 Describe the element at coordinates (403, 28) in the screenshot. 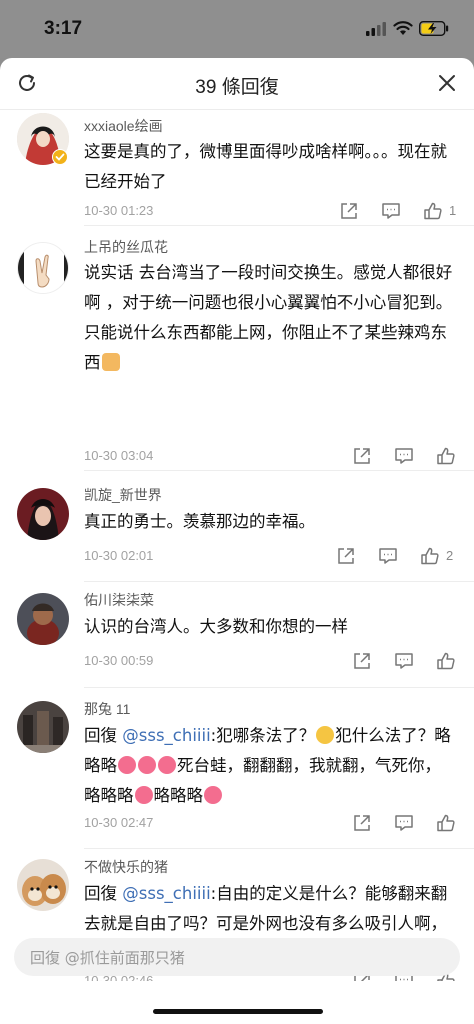

I see `wifi-icon` at that location.